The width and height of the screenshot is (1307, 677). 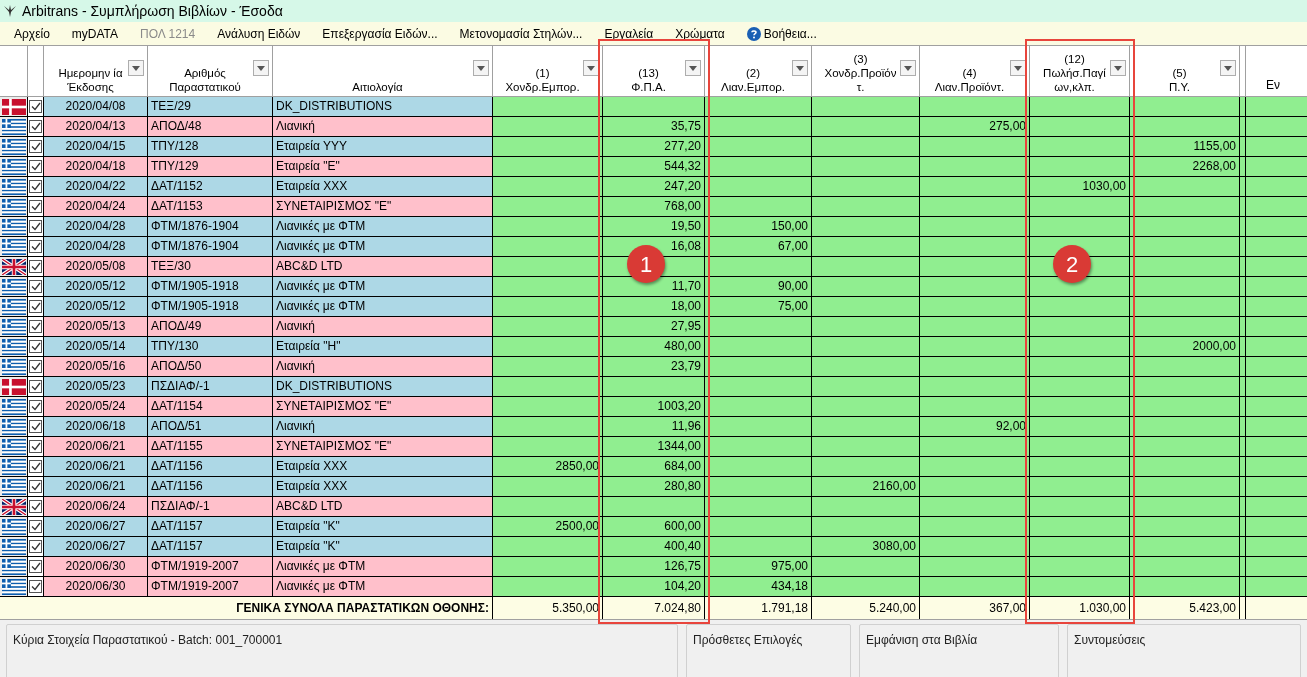 What do you see at coordinates (96, 506) in the screenshot?
I see `table-cell: 2020/06/24` at bounding box center [96, 506].